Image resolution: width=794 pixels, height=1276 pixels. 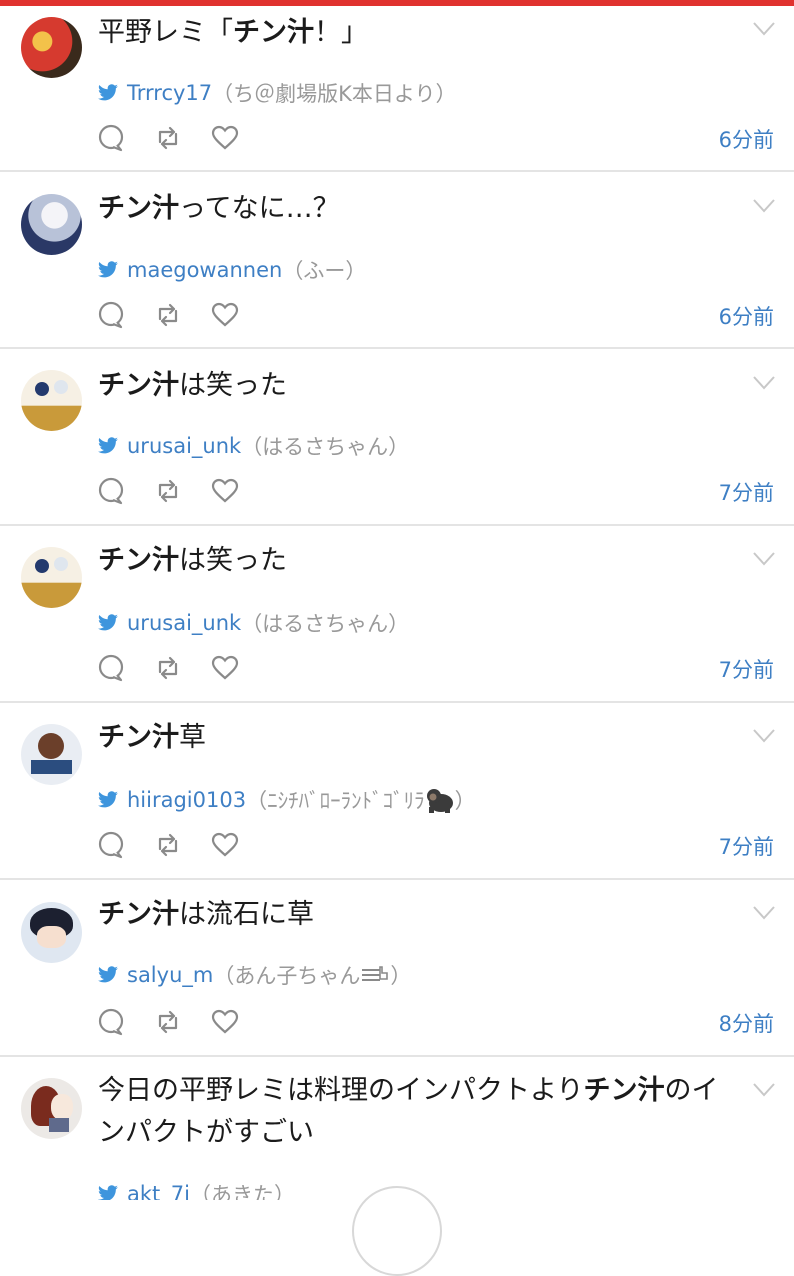 I want to click on tweet-text: チン汁ってなに…？, so click(x=219, y=208).